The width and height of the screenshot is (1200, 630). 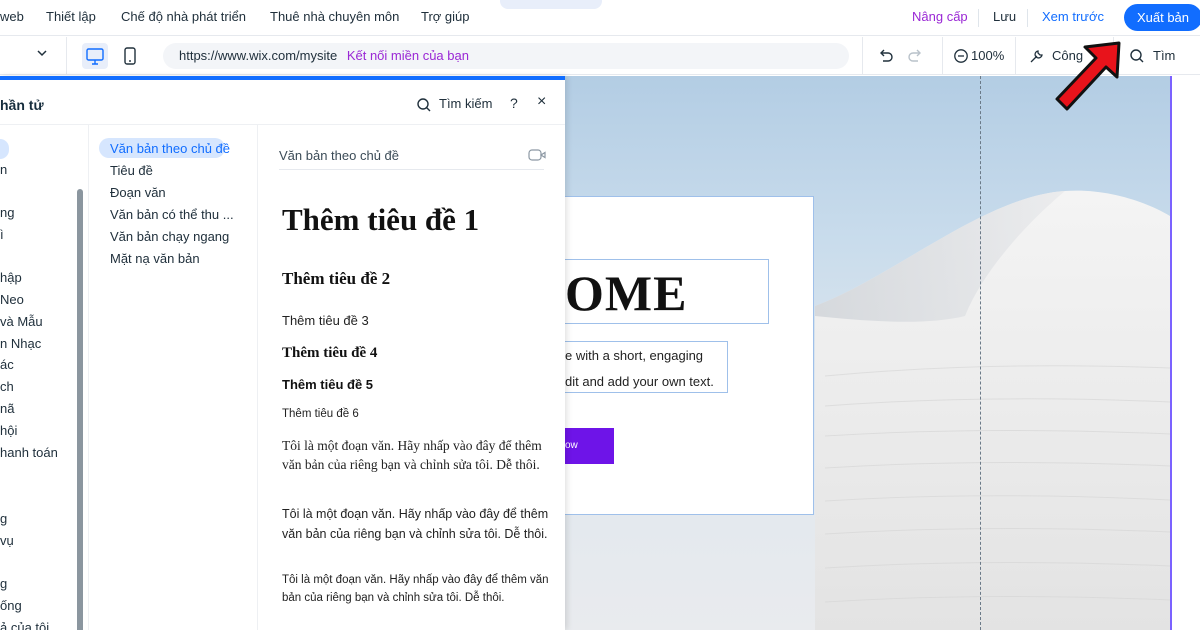 I want to click on desktop-icon, so click(x=95, y=56).